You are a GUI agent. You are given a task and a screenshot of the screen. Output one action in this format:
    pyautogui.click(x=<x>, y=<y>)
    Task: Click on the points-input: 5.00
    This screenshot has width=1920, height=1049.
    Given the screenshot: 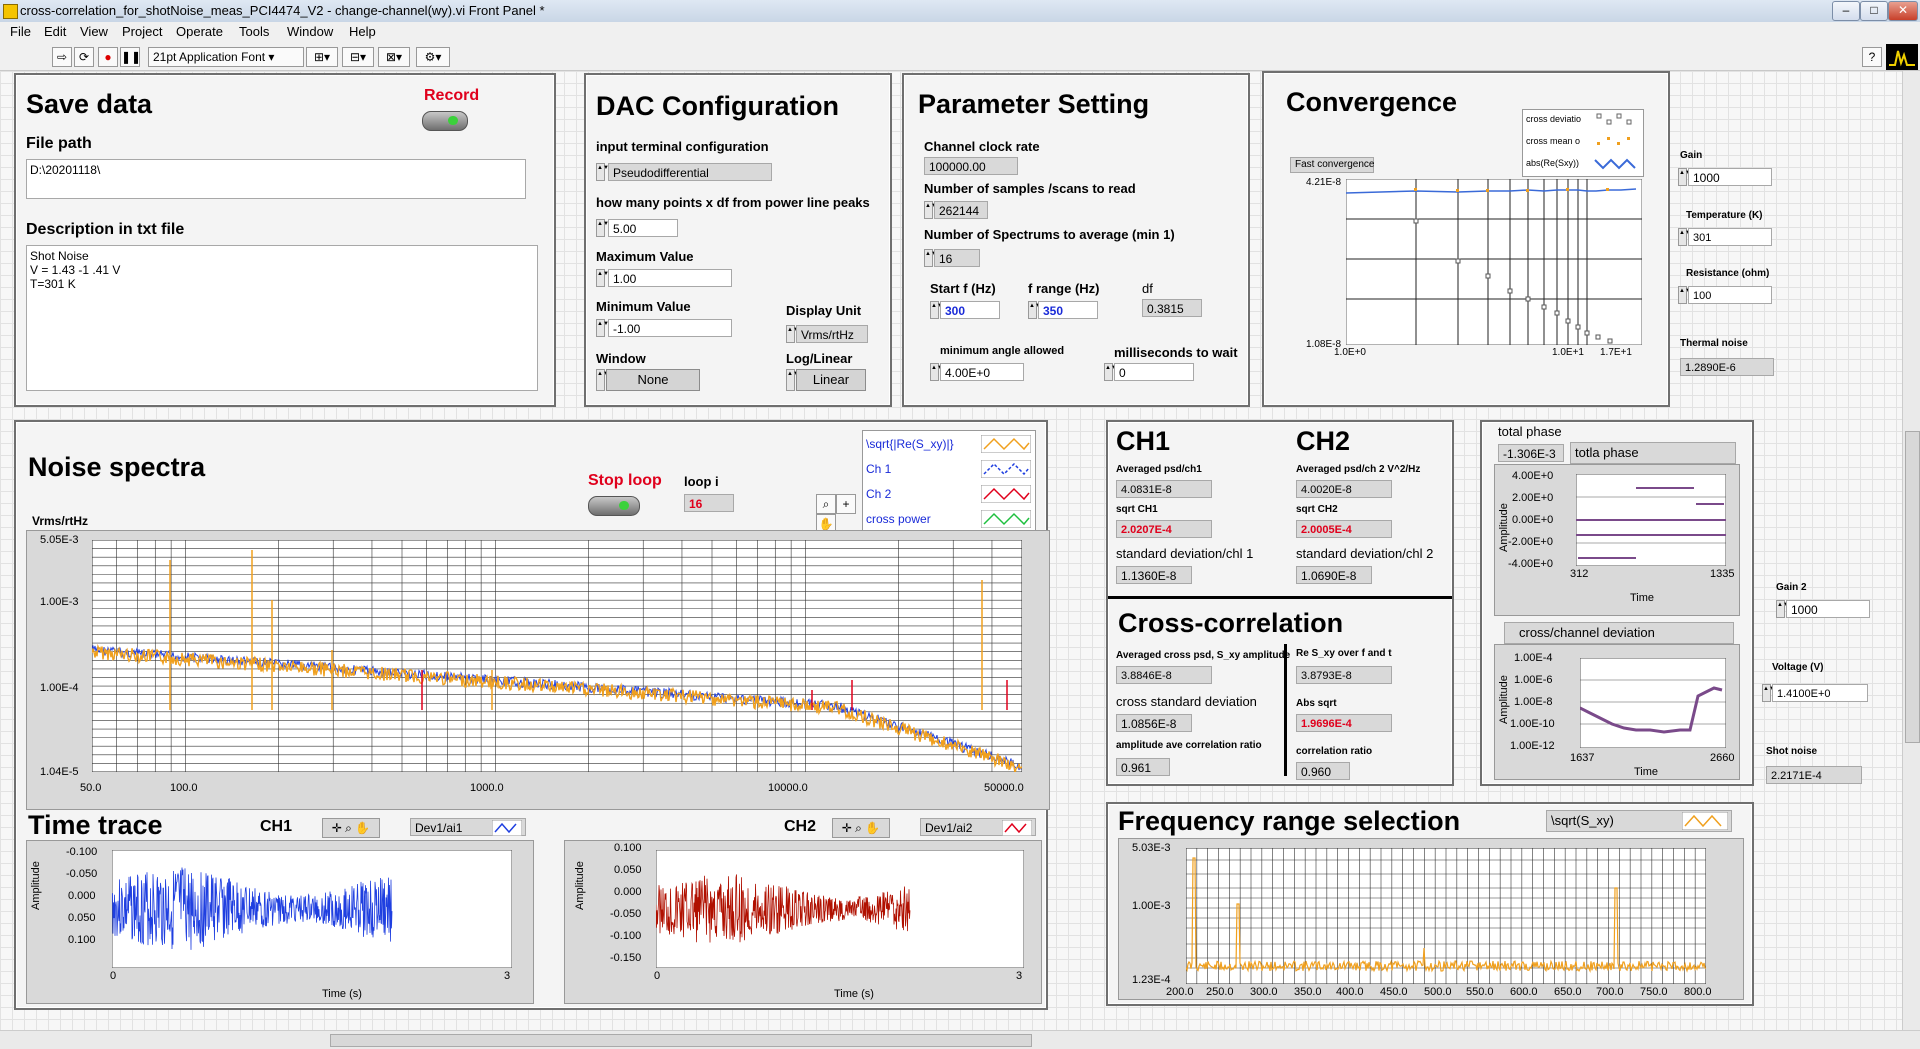 What is the action you would take?
    pyautogui.click(x=643, y=228)
    